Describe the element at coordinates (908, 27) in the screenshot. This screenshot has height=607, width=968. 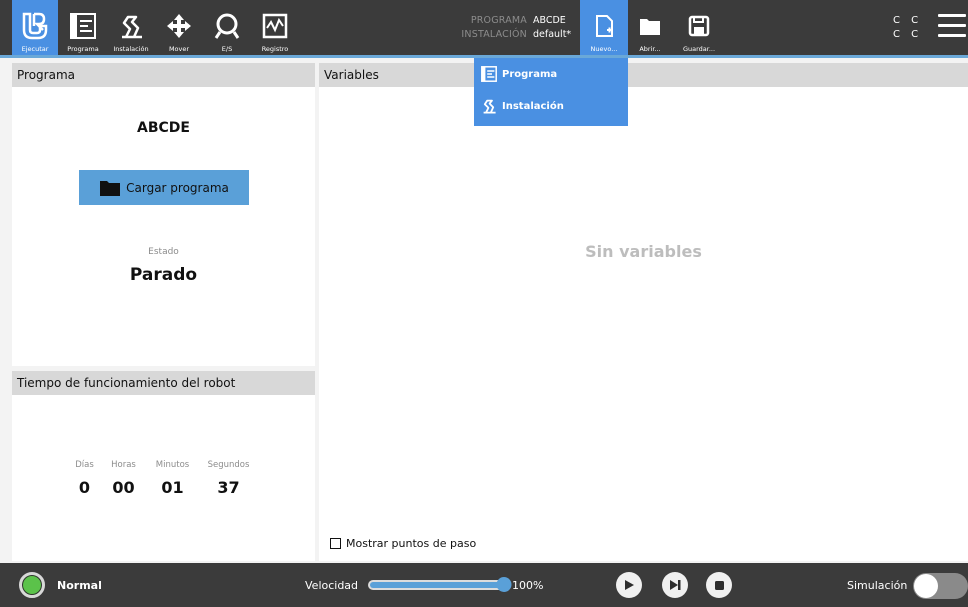
I see `cc-indicator: C C C C` at that location.